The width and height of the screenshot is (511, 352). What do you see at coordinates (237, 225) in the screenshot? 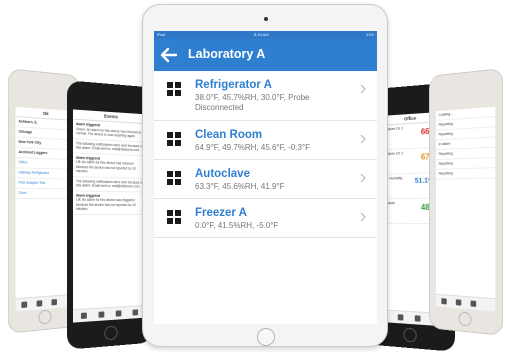
I see `device-readings: 0.0°F, 41.5%RH, -5.0°F` at bounding box center [237, 225].